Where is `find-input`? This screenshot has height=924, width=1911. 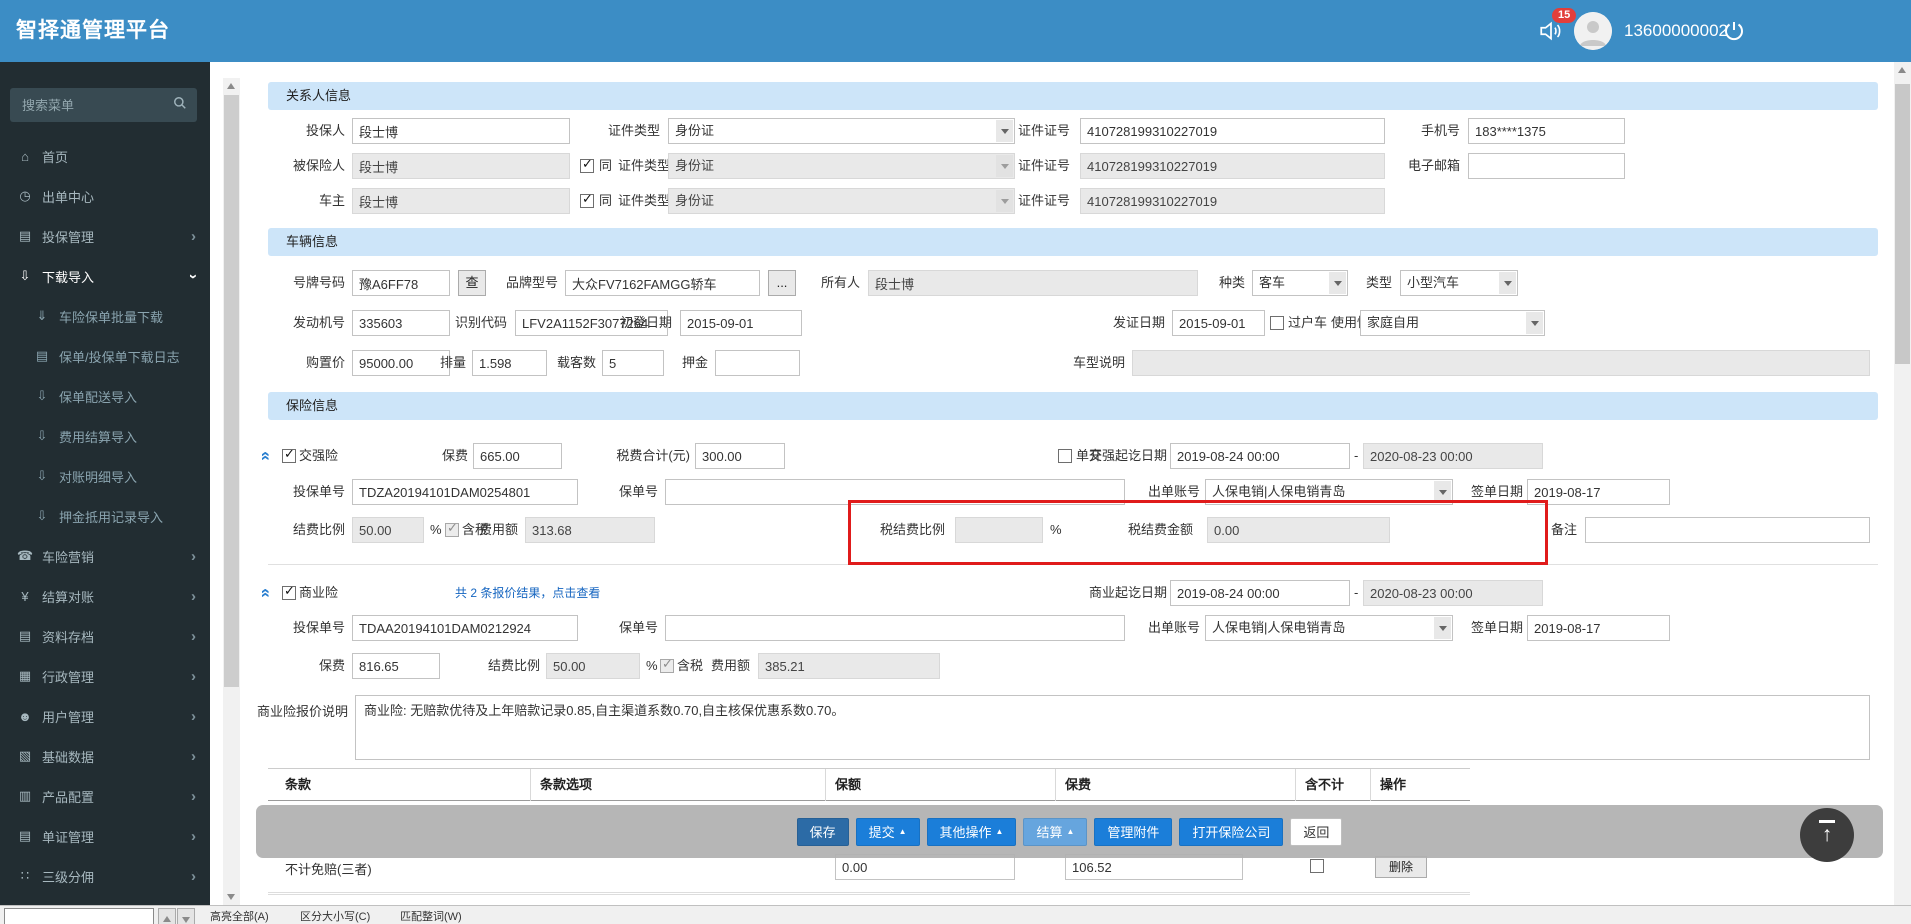 find-input is located at coordinates (79, 916).